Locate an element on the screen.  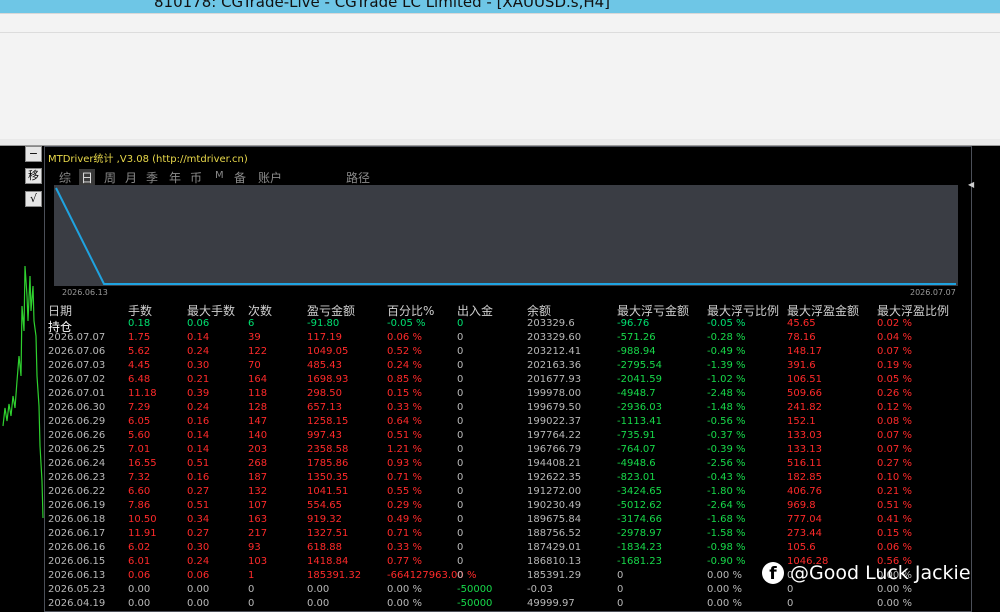
table-cell: 777.04 is located at coordinates (804, 519).